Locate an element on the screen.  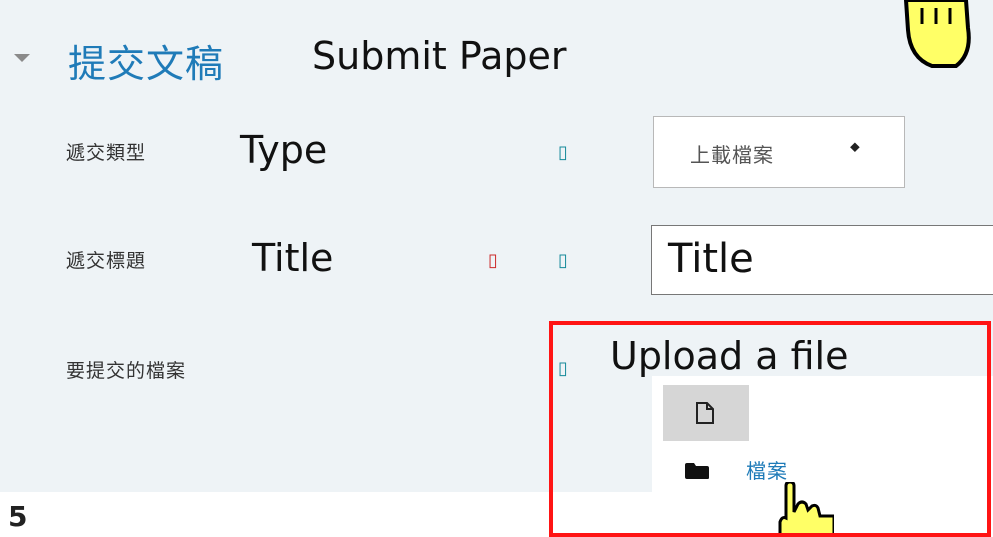
file-label-zh: 要提交的檔案 is located at coordinates (126, 371).